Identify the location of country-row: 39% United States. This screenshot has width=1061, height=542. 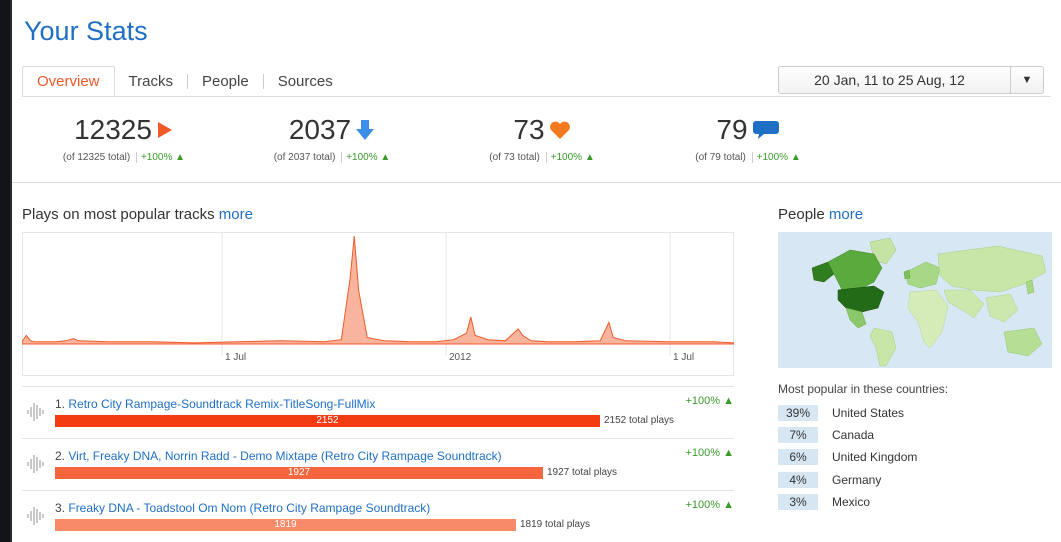
(841, 413).